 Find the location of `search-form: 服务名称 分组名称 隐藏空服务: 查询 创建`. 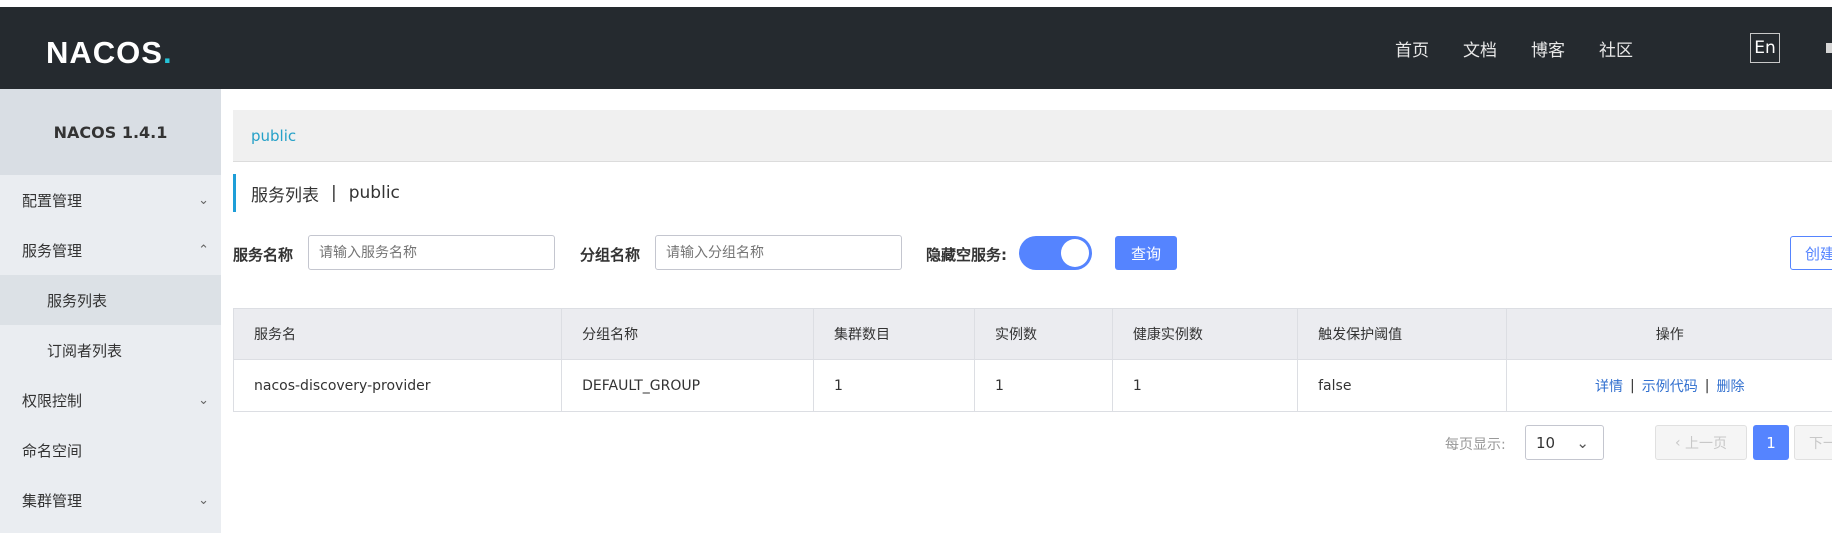

search-form: 服务名称 分组名称 隐藏空服务: 查询 创建 is located at coordinates (1032, 253).